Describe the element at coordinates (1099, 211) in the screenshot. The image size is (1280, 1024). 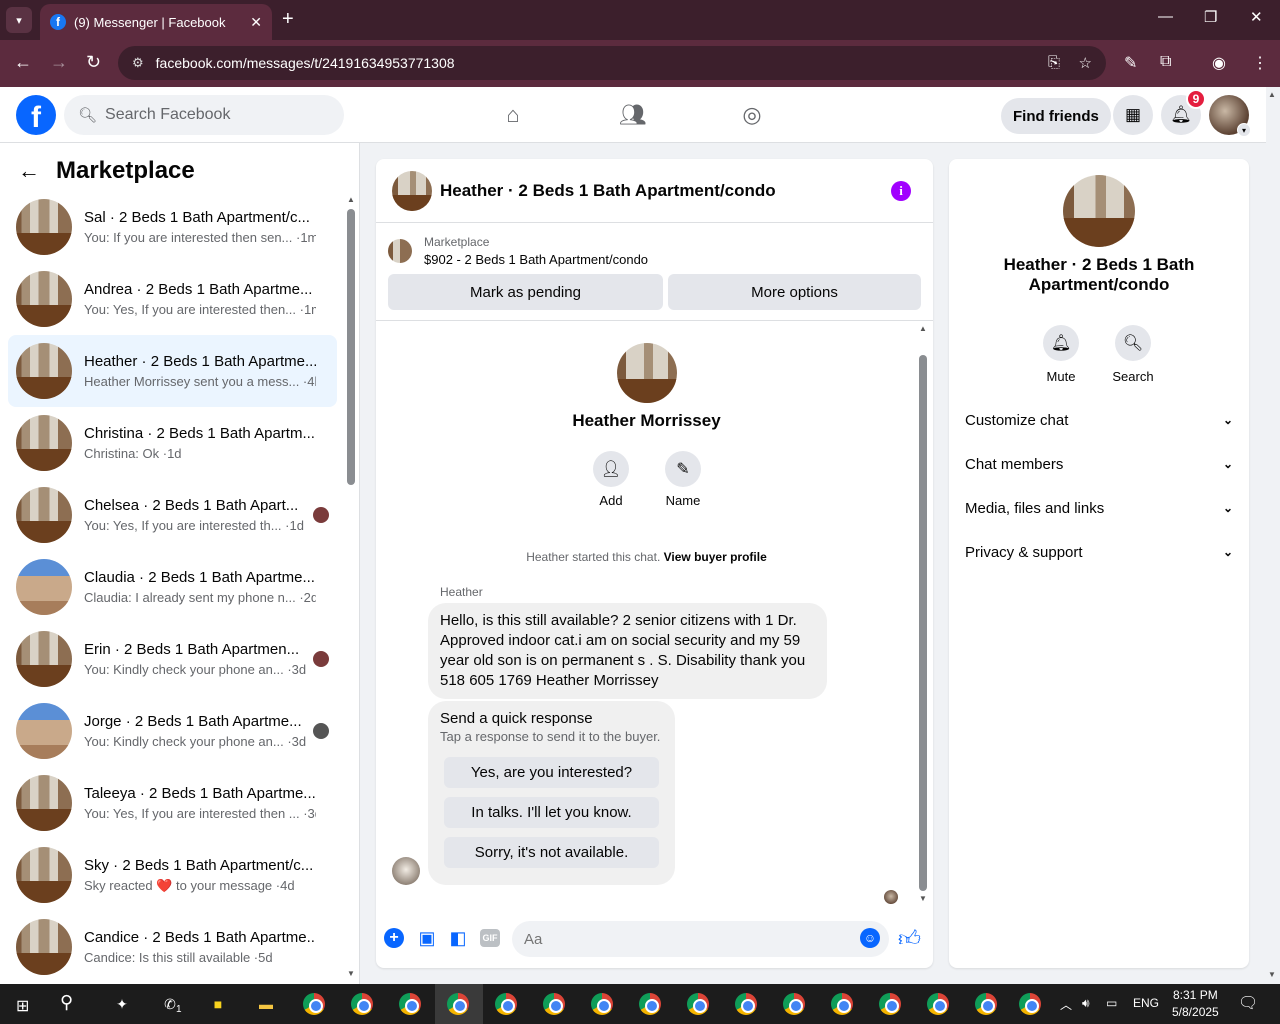
I see `details-avatar` at that location.